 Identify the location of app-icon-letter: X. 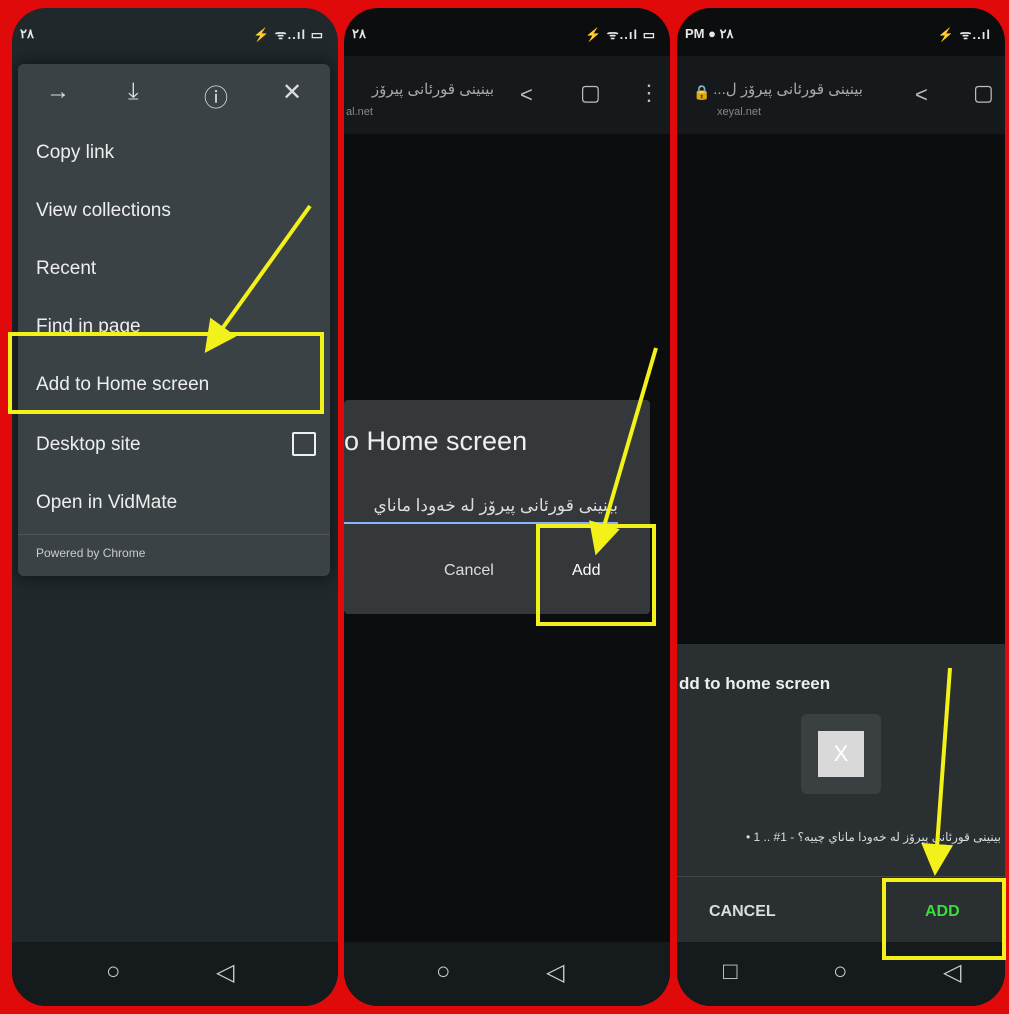
(841, 754).